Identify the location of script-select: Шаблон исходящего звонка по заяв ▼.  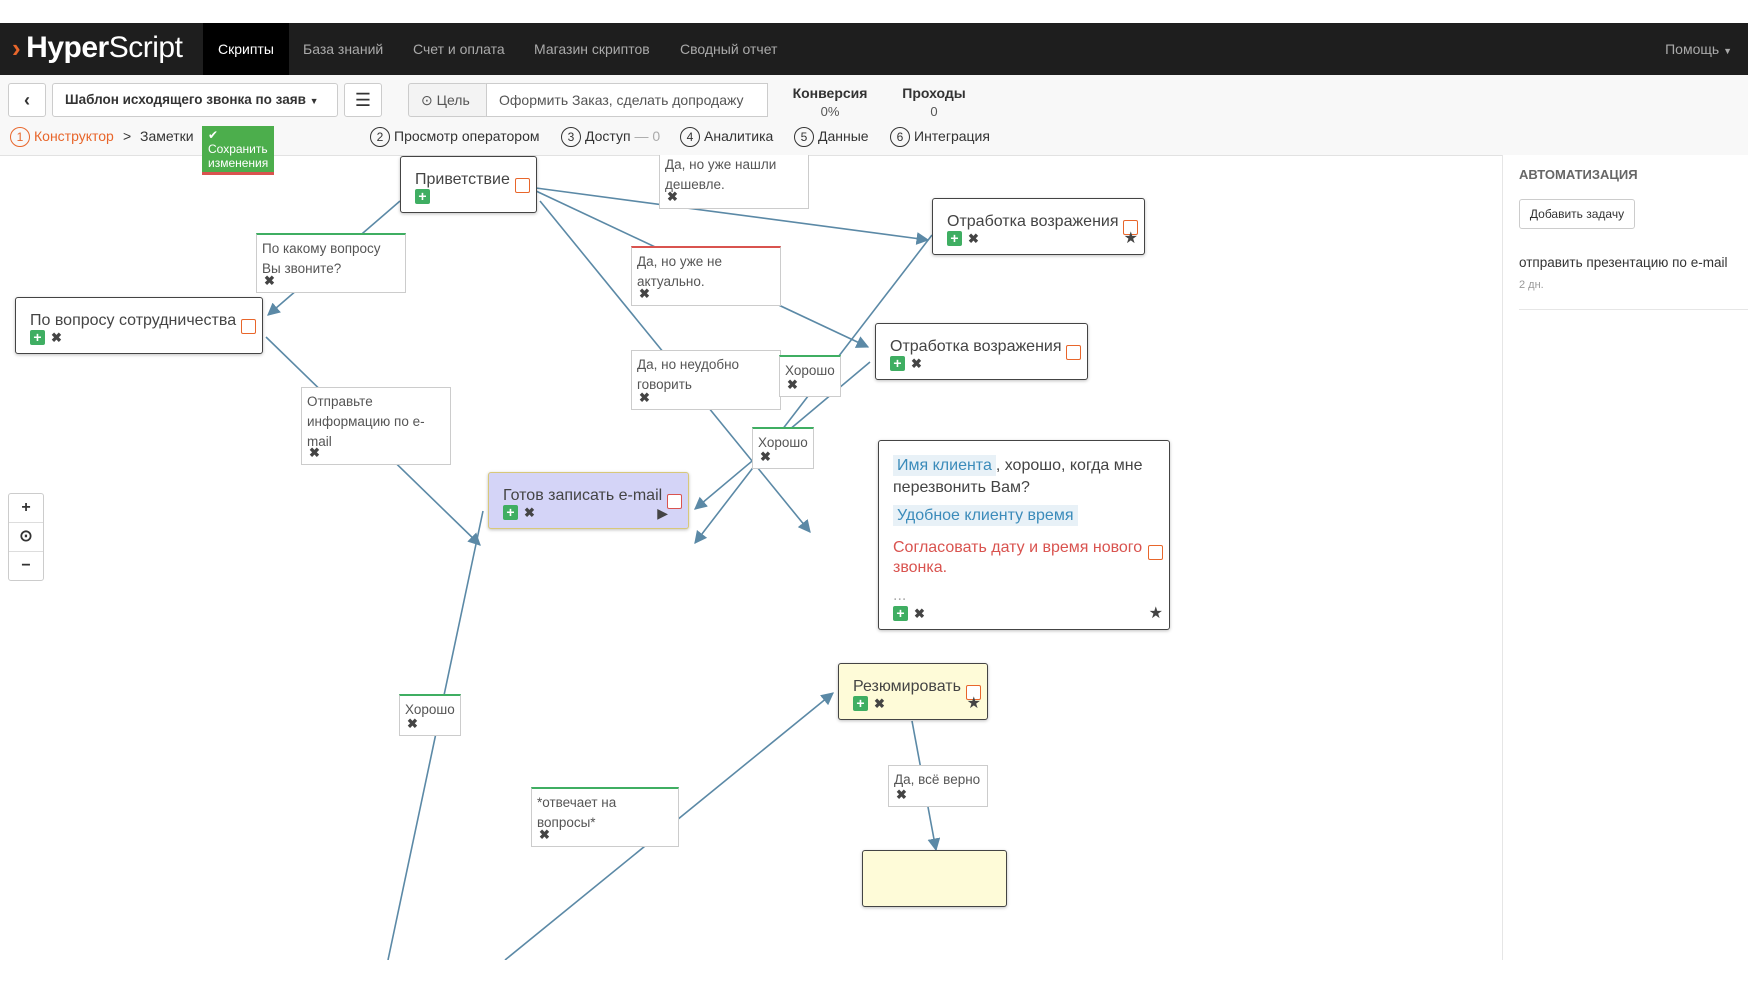
(195, 100).